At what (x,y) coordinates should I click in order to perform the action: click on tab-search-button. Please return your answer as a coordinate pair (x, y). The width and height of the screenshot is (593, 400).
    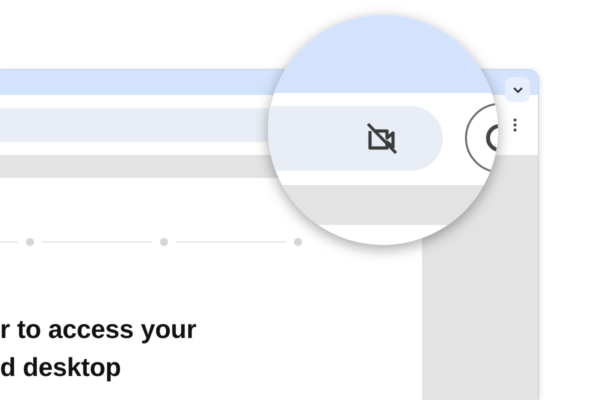
    Looking at the image, I should click on (517, 89).